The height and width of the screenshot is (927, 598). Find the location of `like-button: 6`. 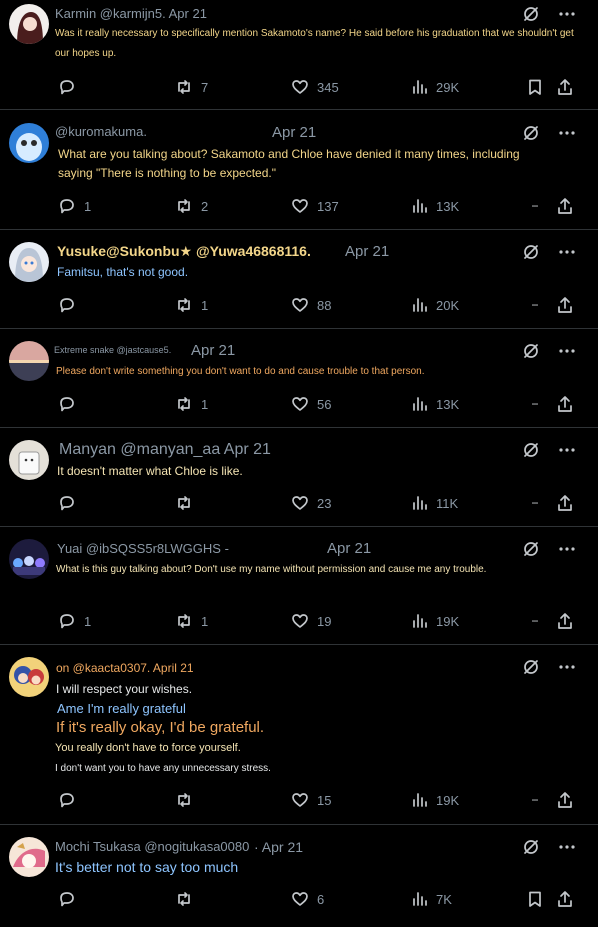

like-button: 6 is located at coordinates (307, 899).